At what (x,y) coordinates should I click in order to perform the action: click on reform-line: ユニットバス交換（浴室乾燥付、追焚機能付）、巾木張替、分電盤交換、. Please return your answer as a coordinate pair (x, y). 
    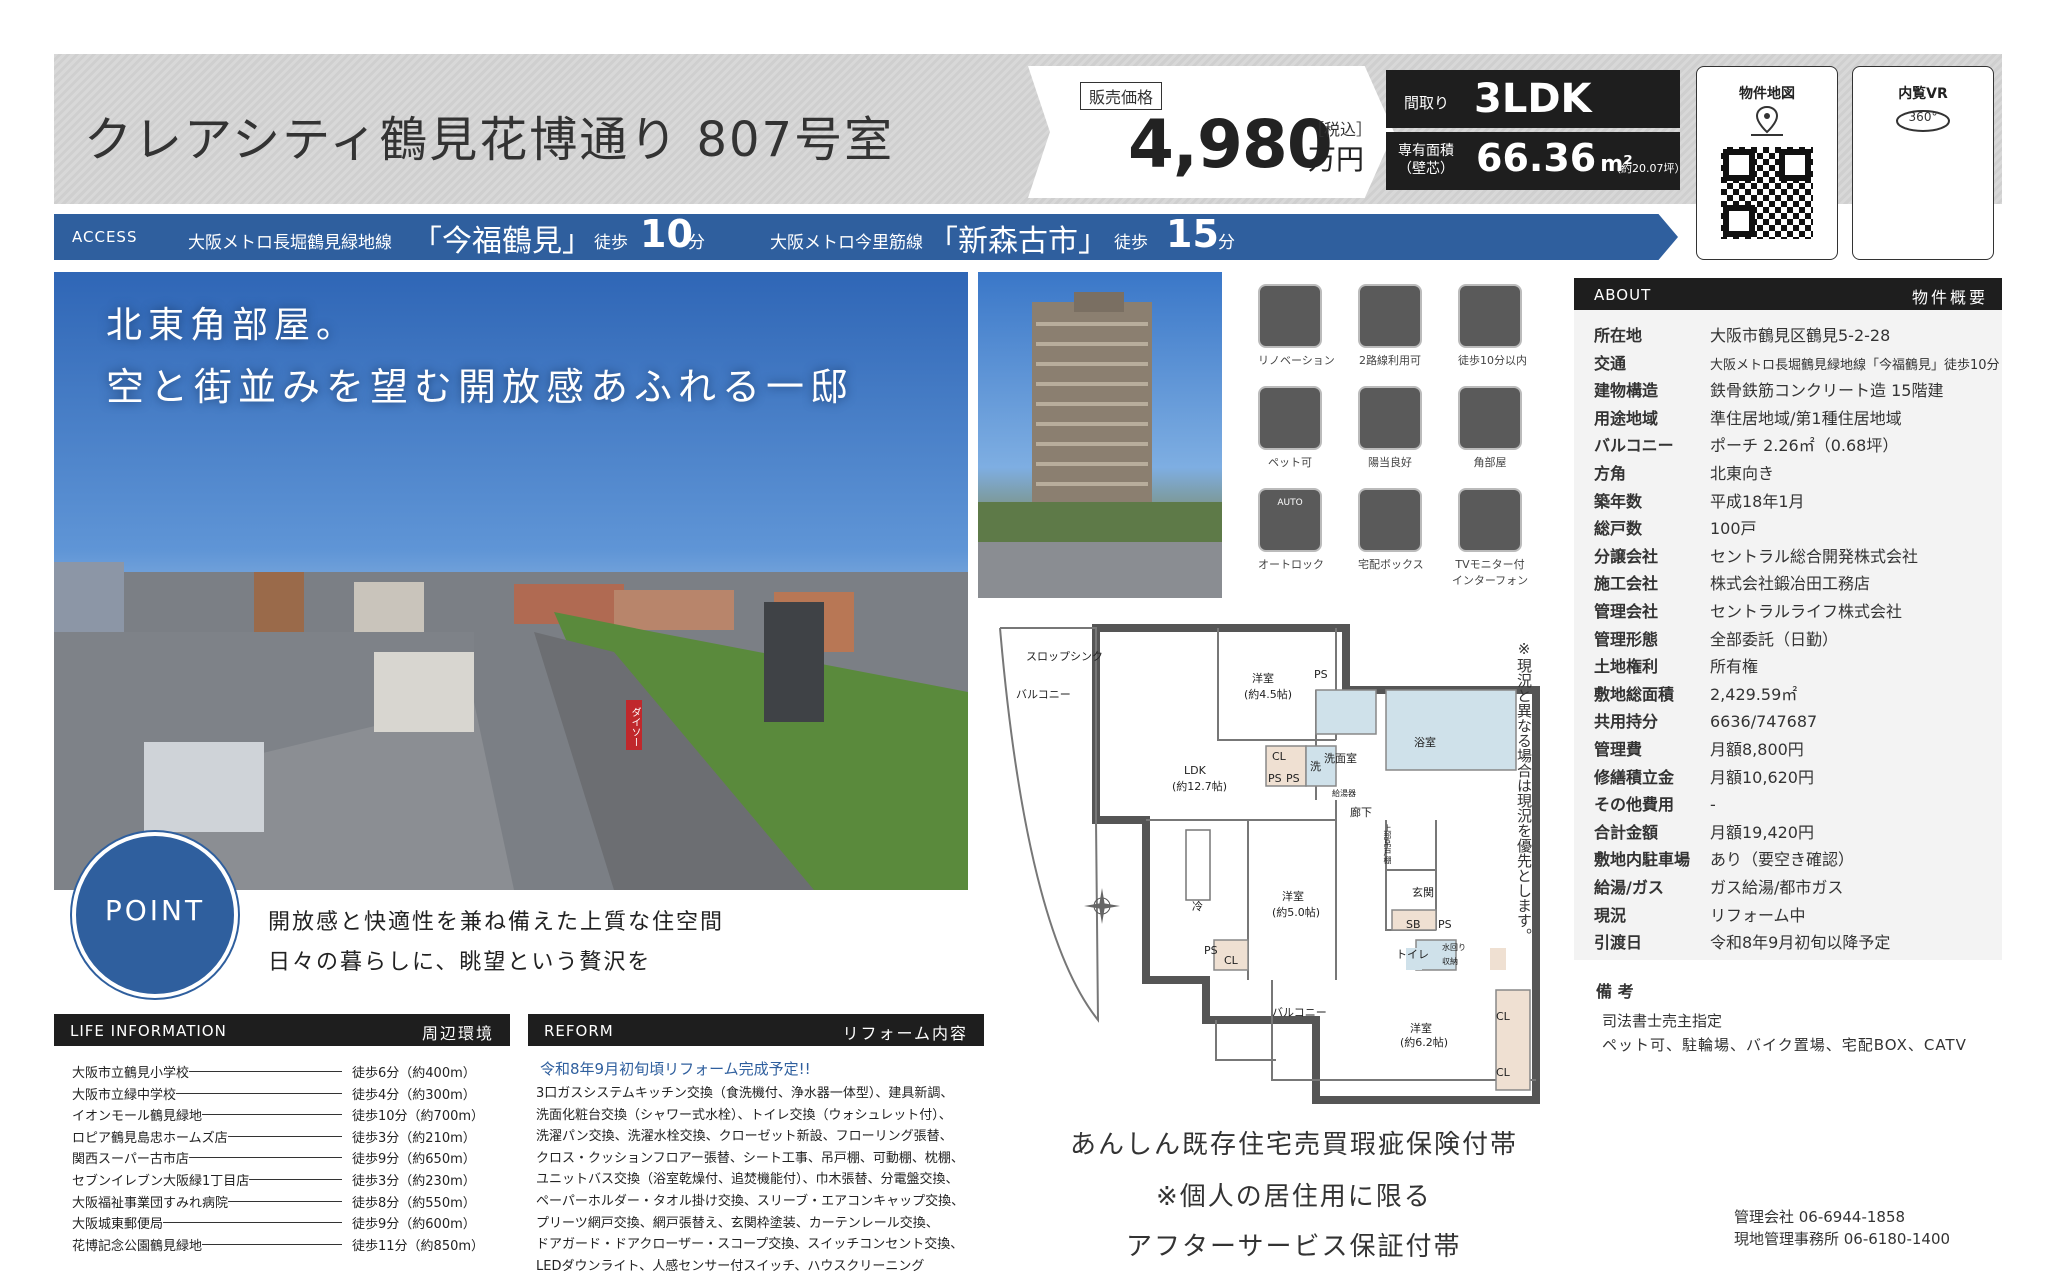
    Looking at the image, I should click on (747, 1180).